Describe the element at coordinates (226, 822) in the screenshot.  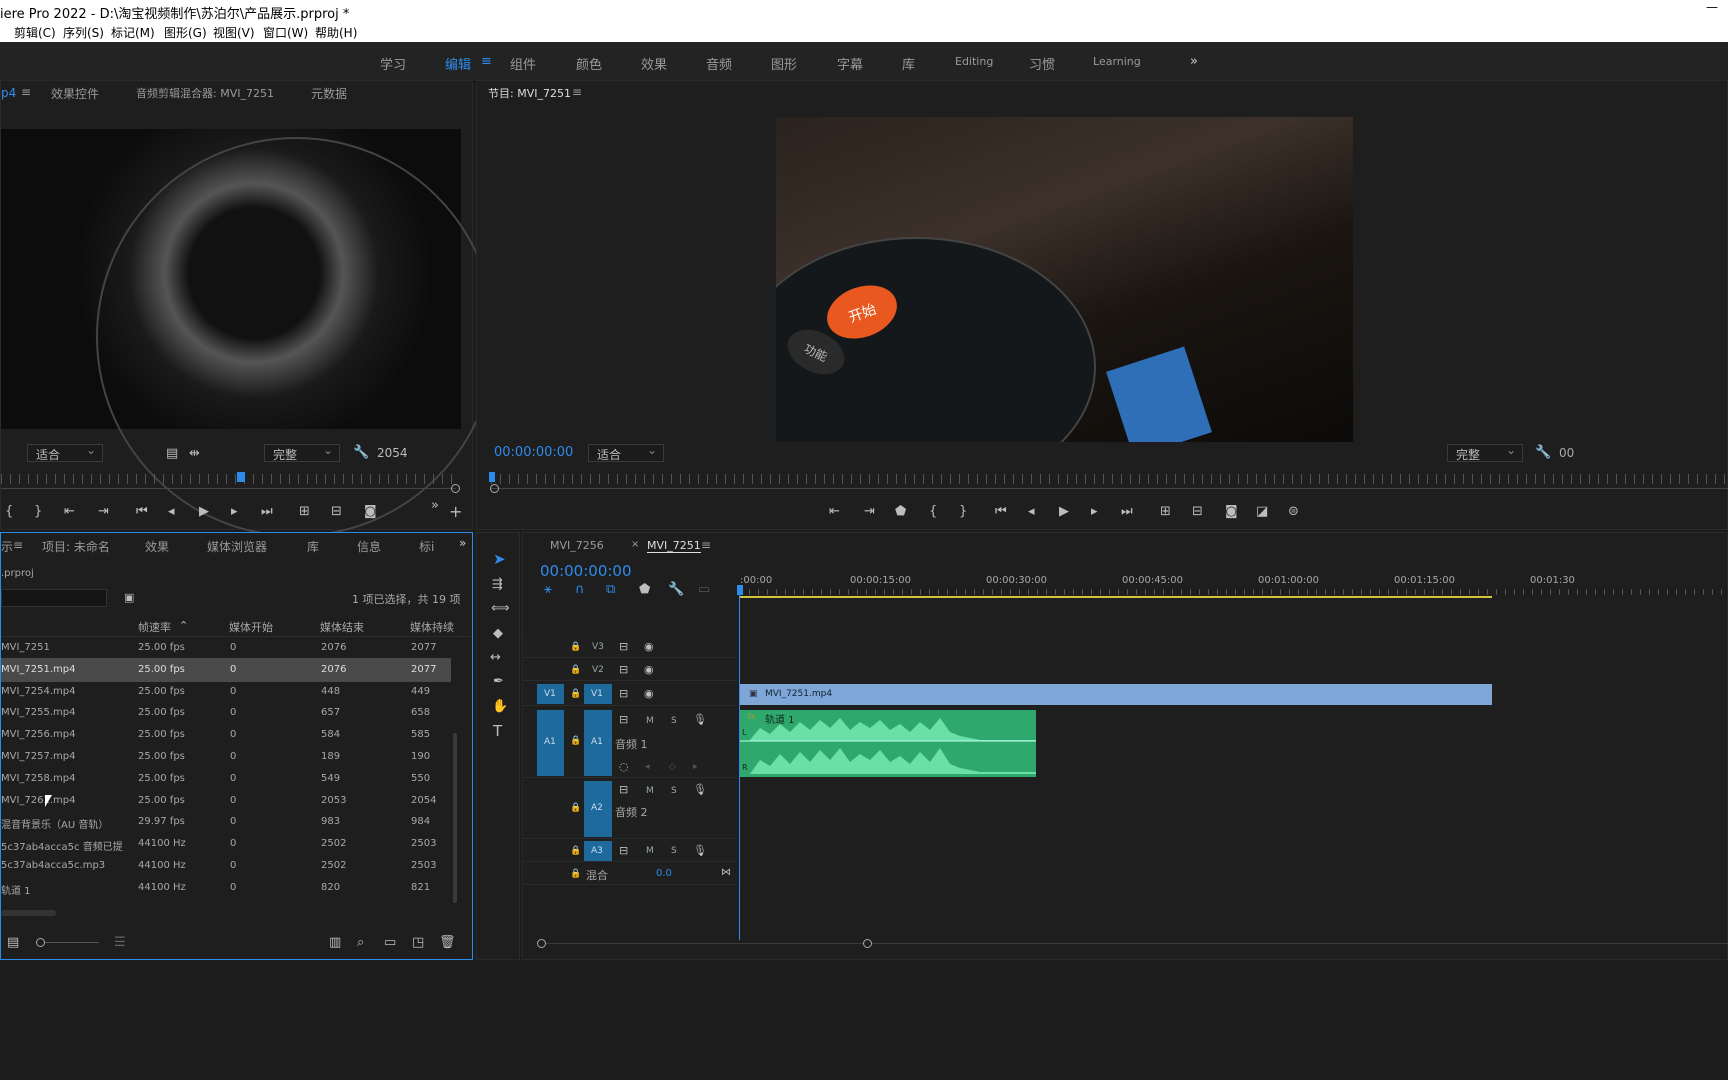
I see `project-row: 混音背景乐（AU 音轨） 29.97 fps 0 983 984` at that location.